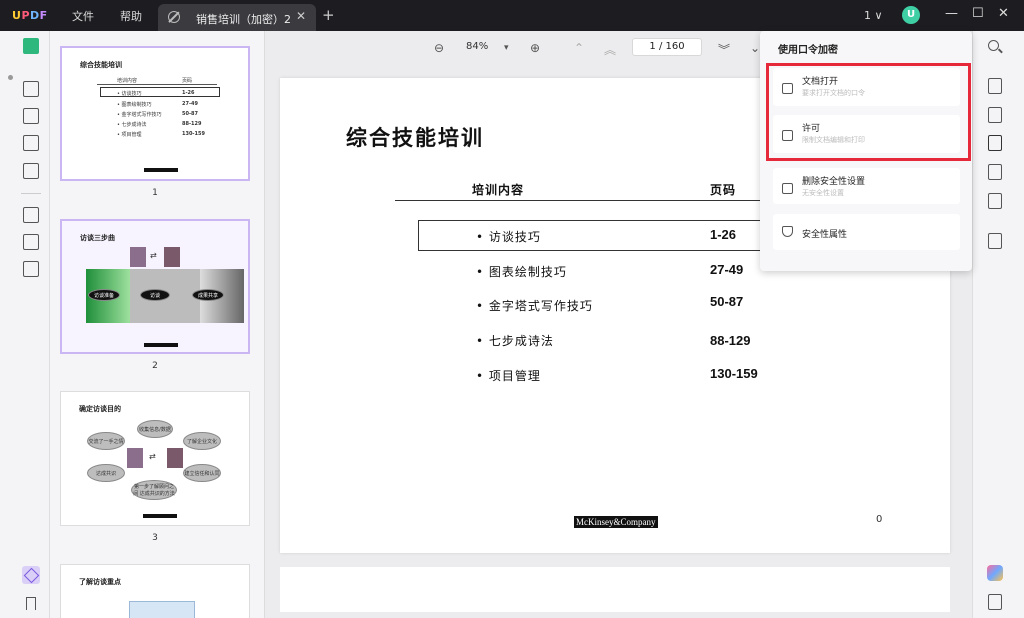 Image resolution: width=1024 pixels, height=618 pixels. I want to click on goal-bubble: 交流了一手之情, so click(106, 441).